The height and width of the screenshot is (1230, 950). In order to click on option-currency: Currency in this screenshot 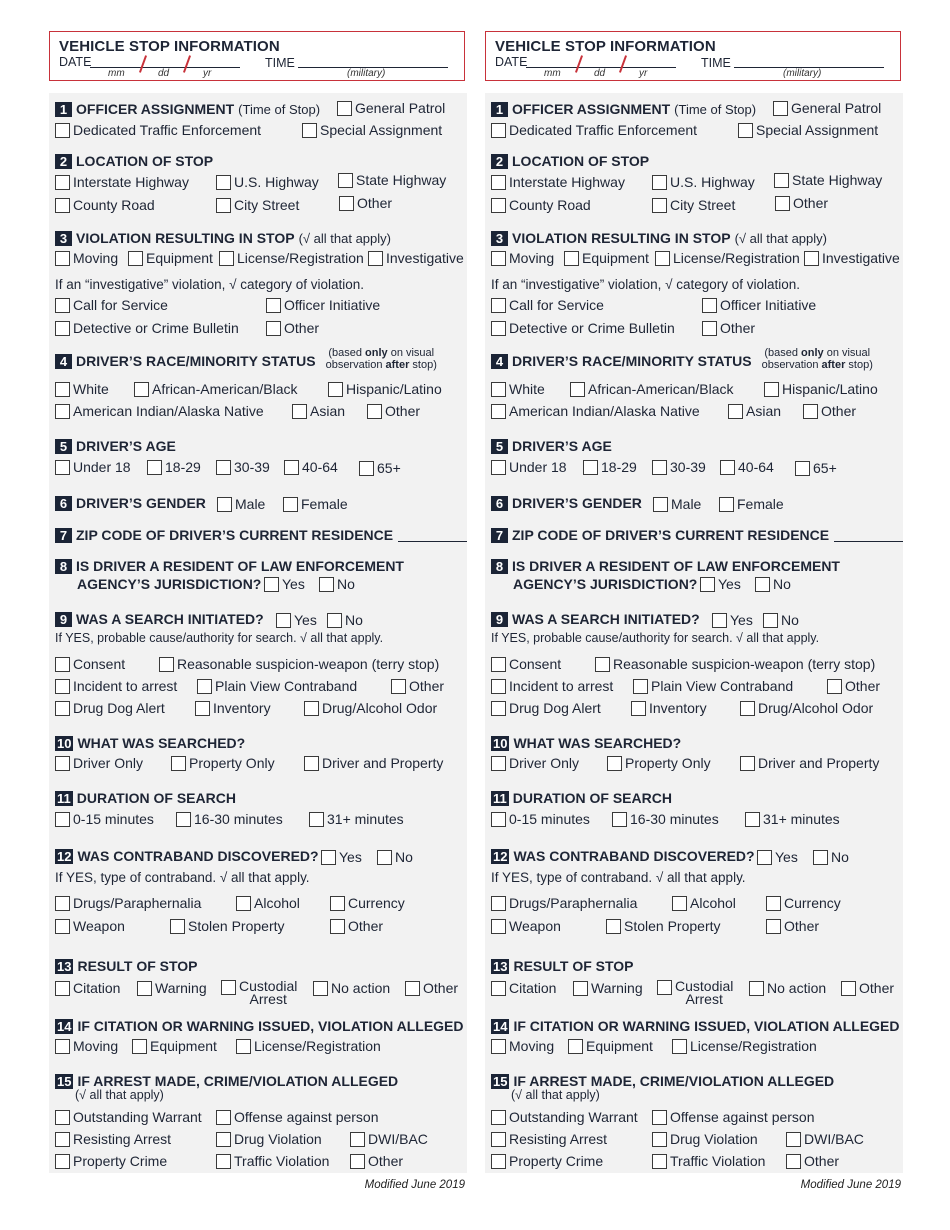, I will do `click(803, 903)`.